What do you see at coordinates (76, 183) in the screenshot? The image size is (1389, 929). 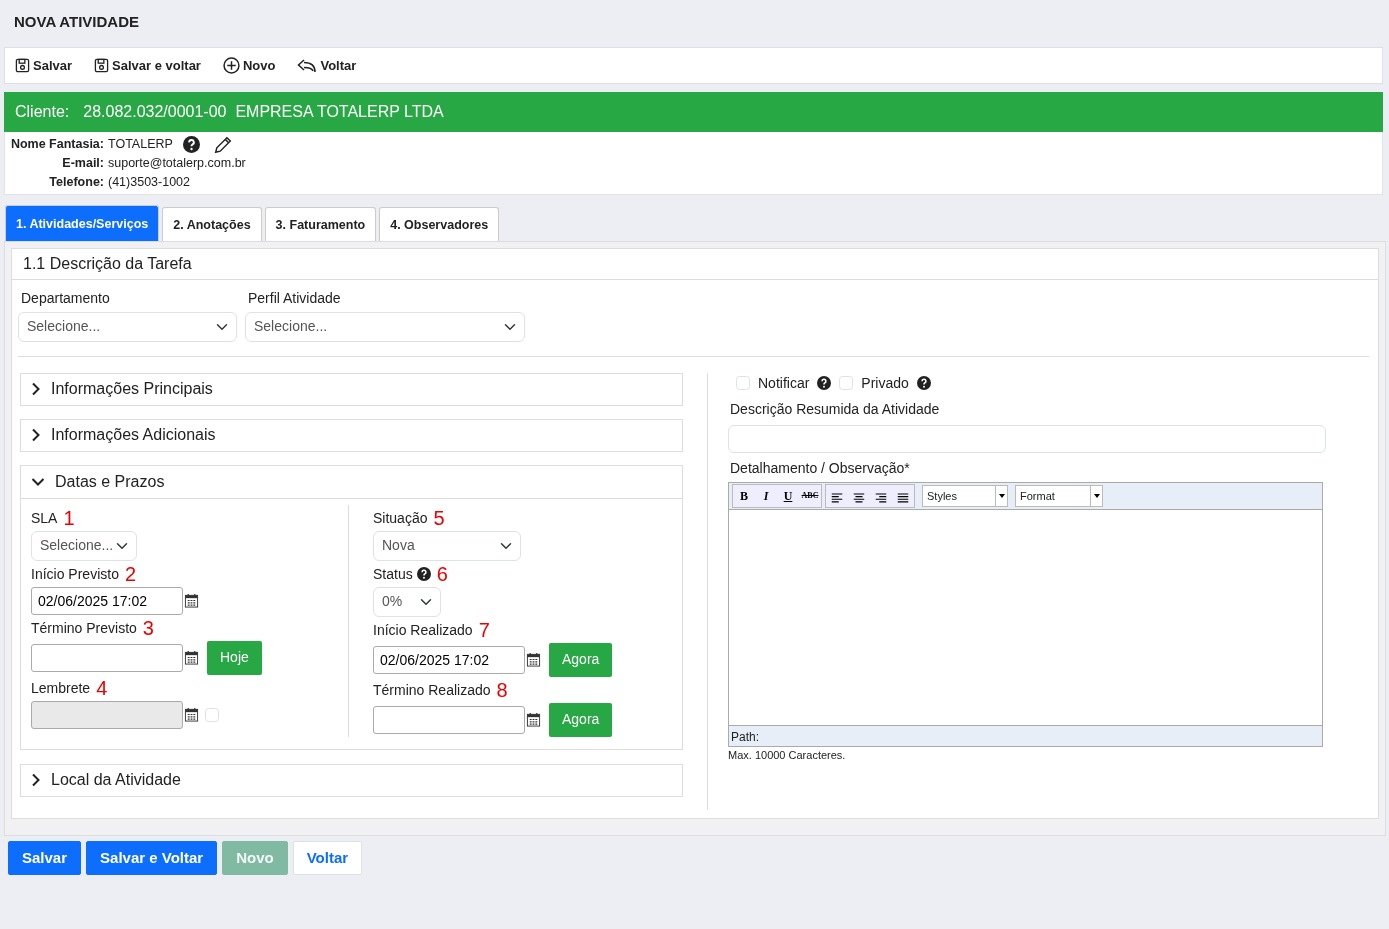 I see `field-label: Telefone:` at bounding box center [76, 183].